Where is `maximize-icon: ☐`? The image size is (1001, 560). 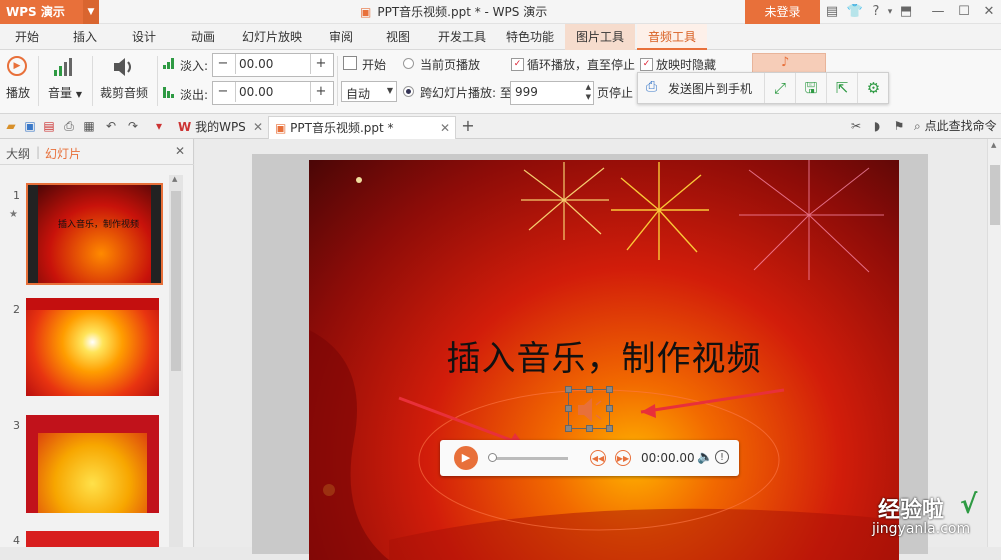 maximize-icon: ☐ is located at coordinates (964, 12).